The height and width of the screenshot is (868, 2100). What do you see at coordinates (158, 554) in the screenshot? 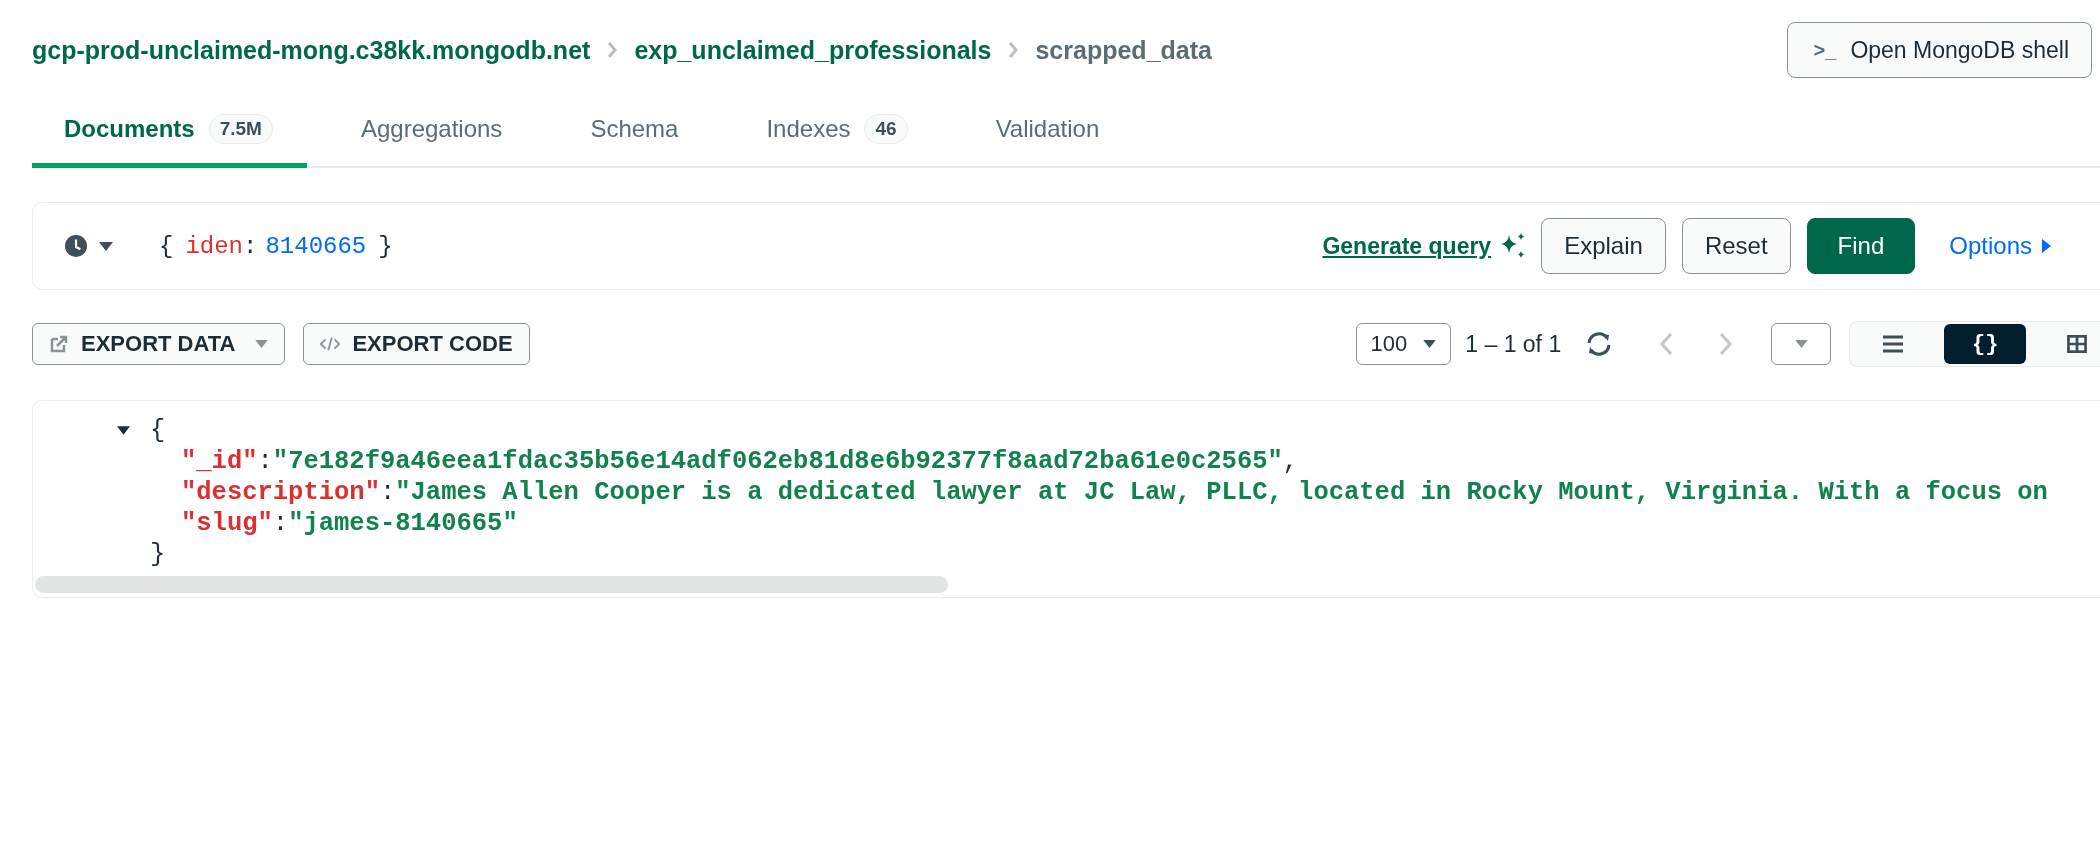
I see `close-brace: }` at bounding box center [158, 554].